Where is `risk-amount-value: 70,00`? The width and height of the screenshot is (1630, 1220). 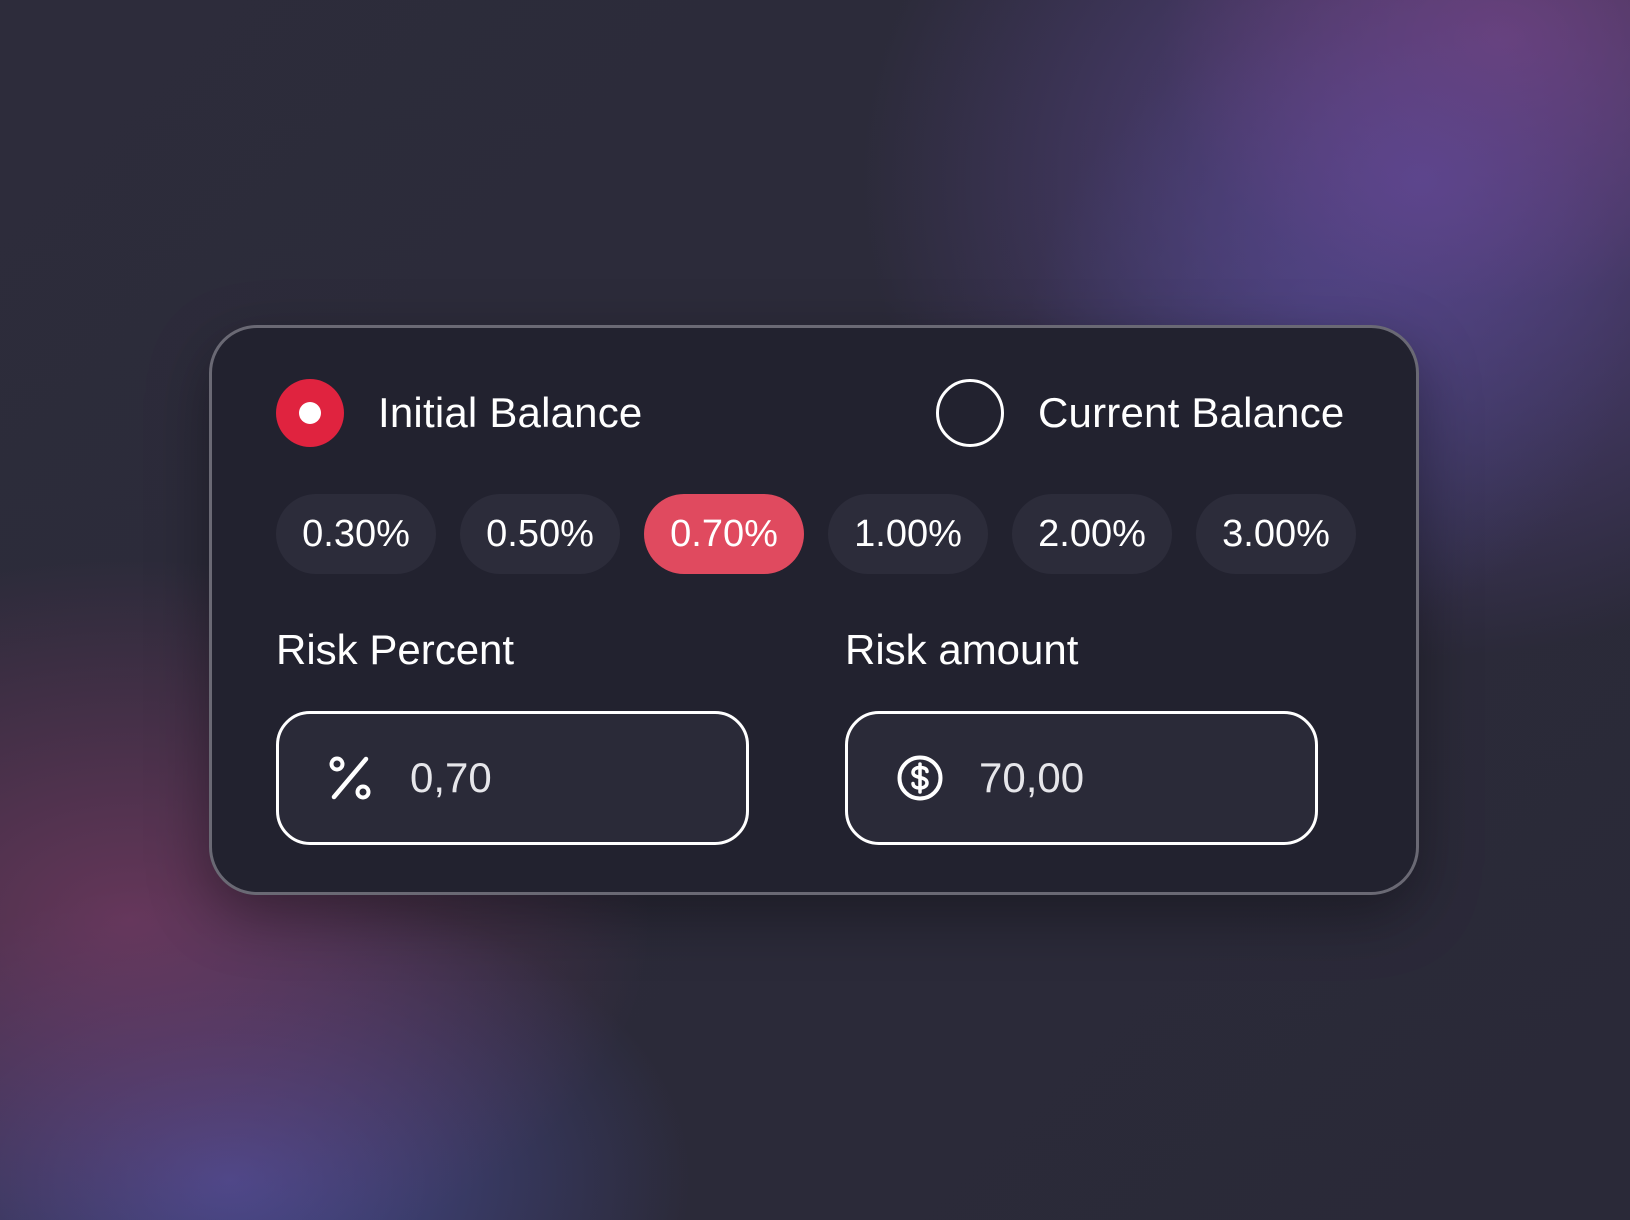
risk-amount-value: 70,00 is located at coordinates (1032, 777).